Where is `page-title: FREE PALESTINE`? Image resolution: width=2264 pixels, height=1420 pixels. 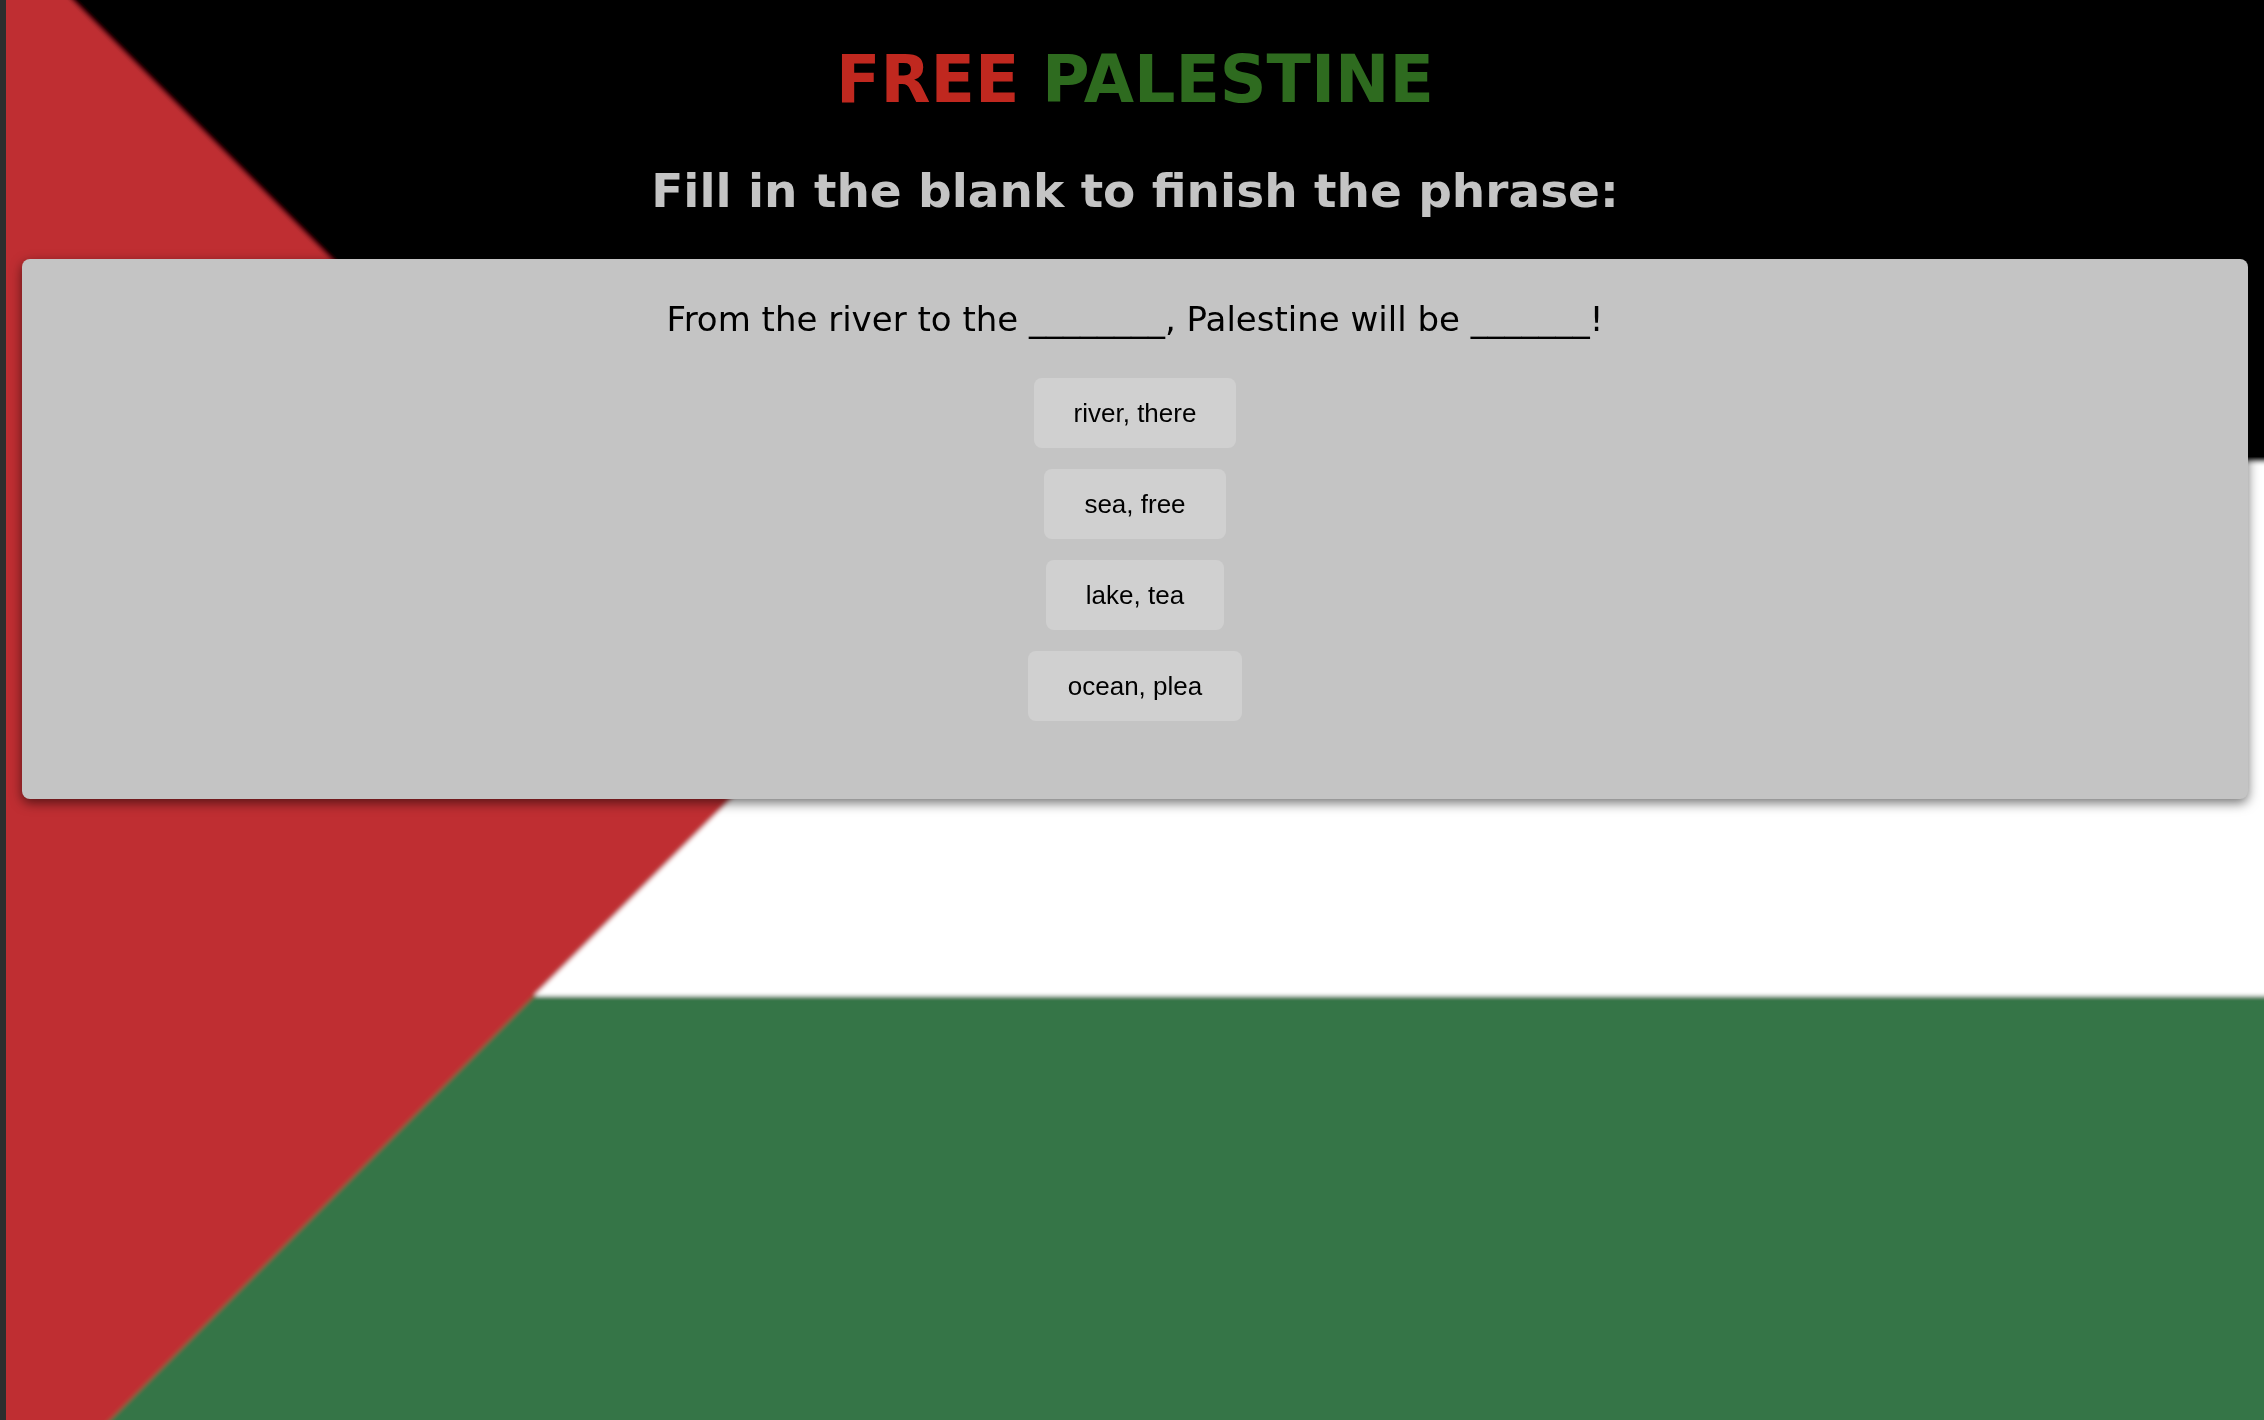 page-title: FREE PALESTINE is located at coordinates (1135, 80).